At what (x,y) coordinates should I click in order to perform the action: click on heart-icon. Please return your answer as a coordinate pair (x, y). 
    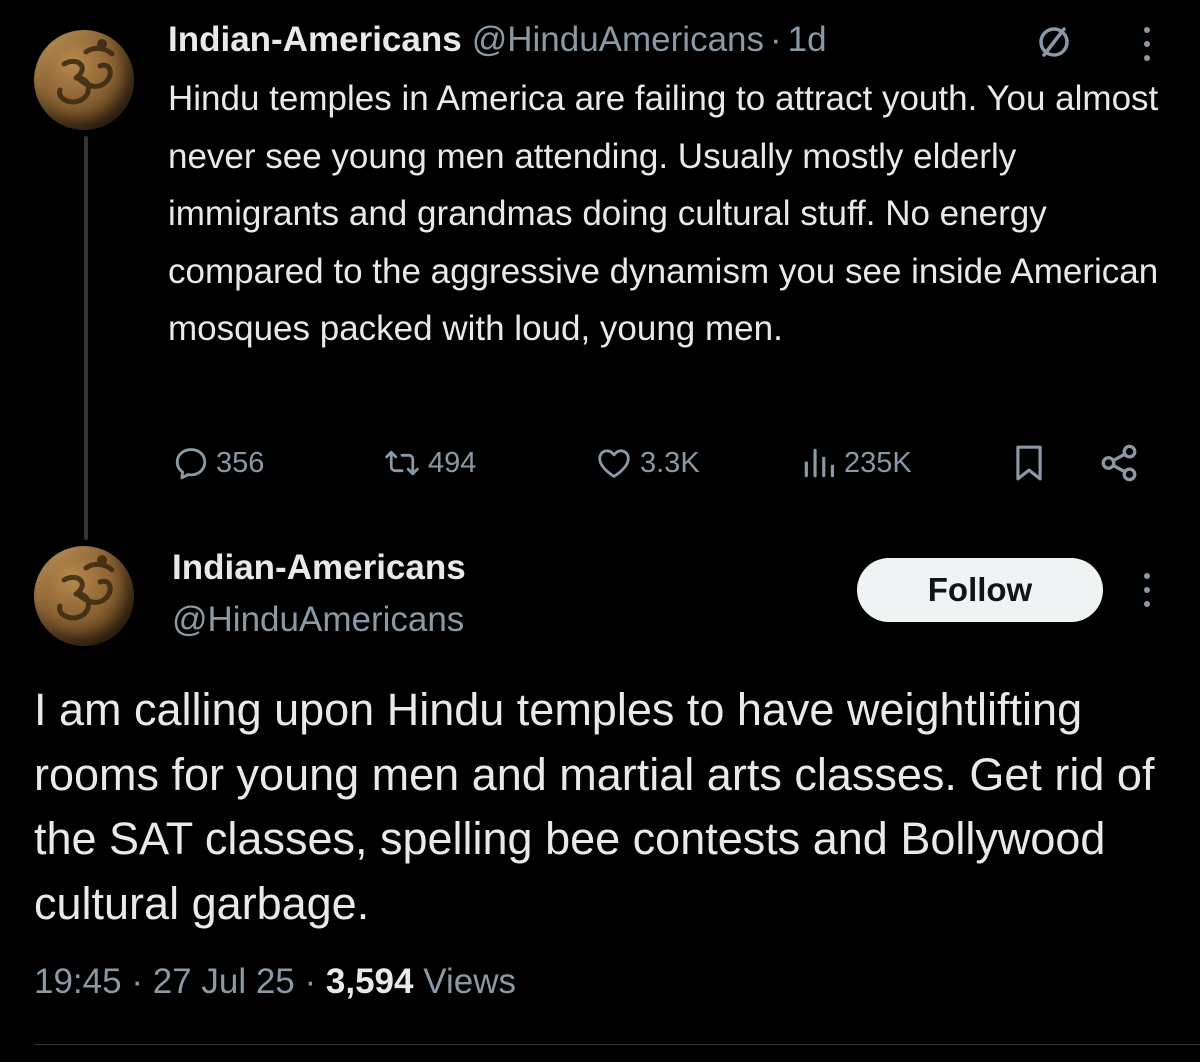
    Looking at the image, I should click on (614, 463).